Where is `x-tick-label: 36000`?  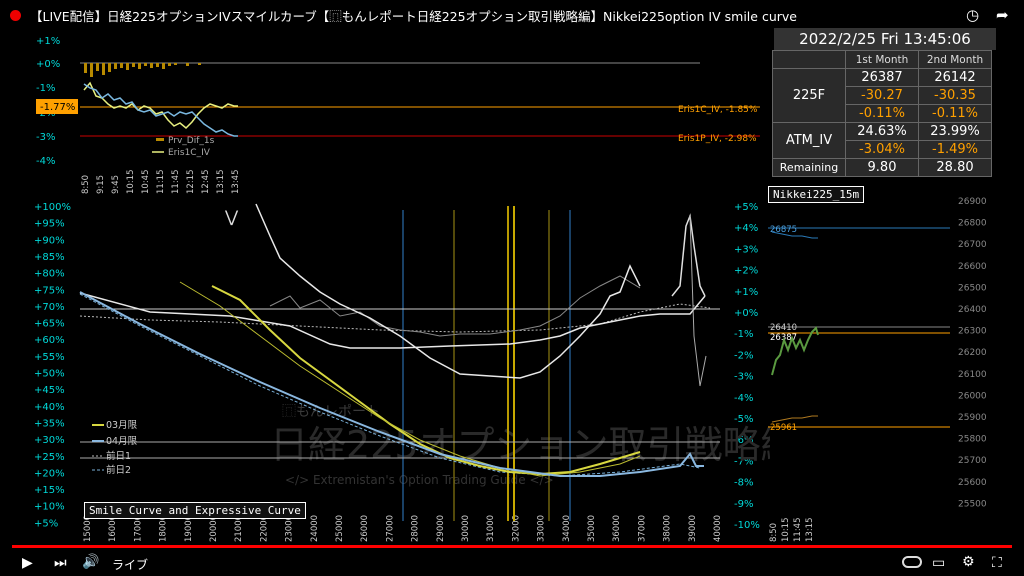 x-tick-label: 36000 is located at coordinates (617, 528).